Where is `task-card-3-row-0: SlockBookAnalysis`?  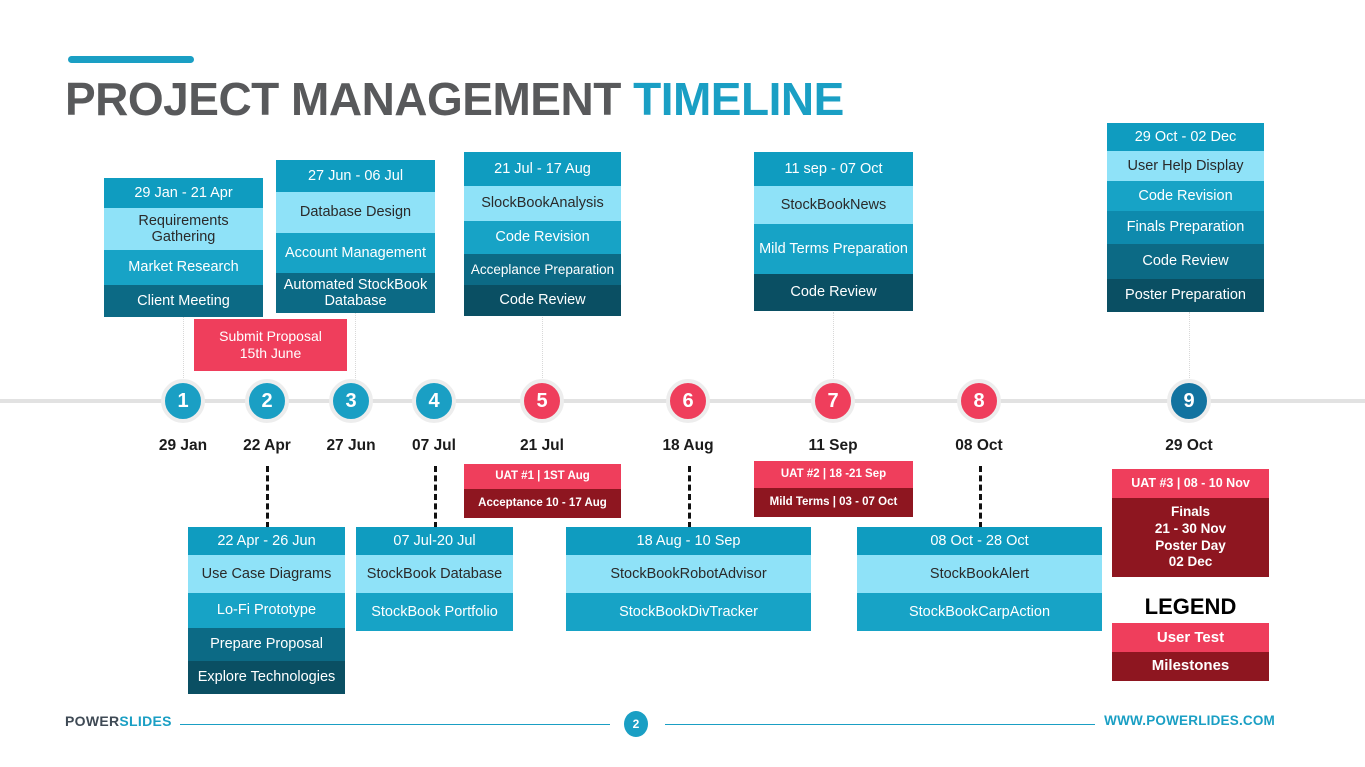 task-card-3-row-0: SlockBookAnalysis is located at coordinates (542, 203).